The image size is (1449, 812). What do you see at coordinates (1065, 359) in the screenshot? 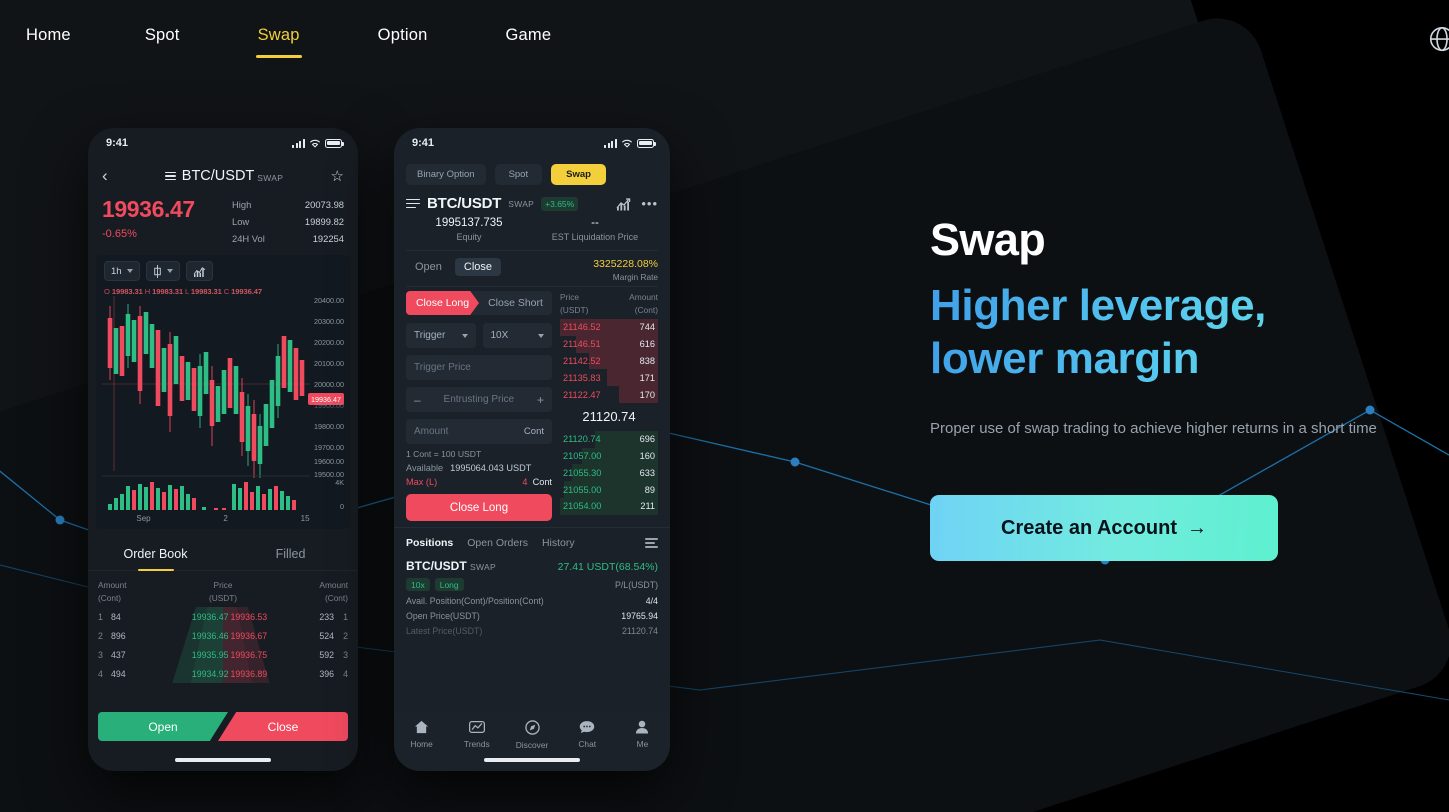
I see `headline-line-2: lower margin` at bounding box center [1065, 359].